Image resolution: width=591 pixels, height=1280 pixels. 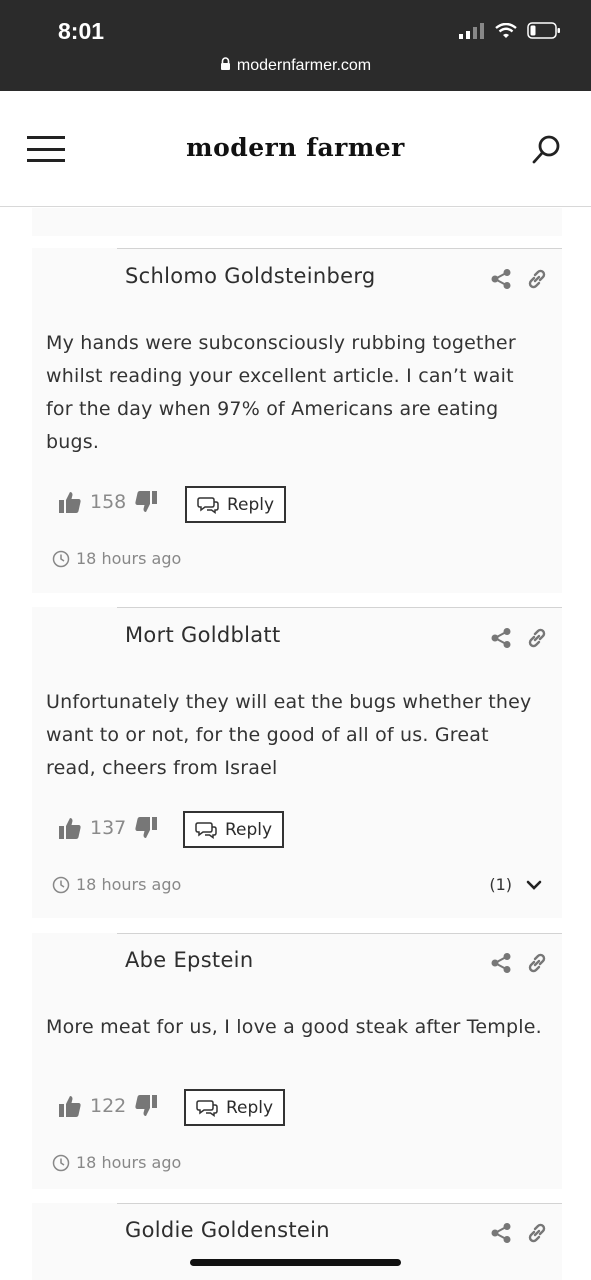 I want to click on like-count: 137, so click(x=108, y=828).